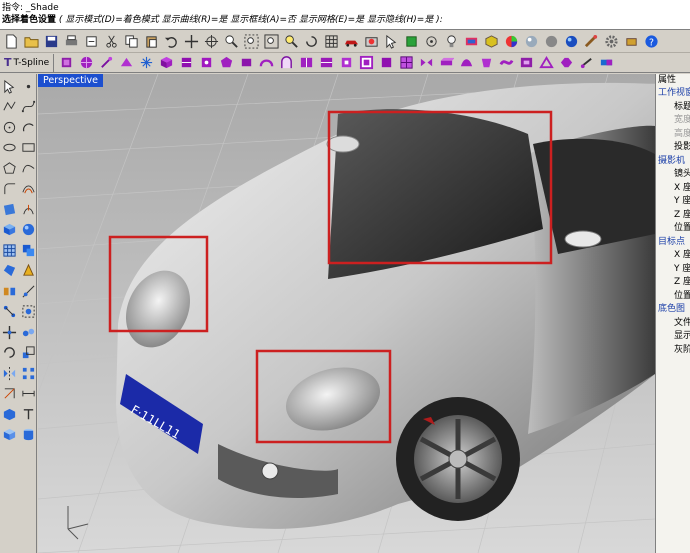 This screenshot has height=553, width=690. I want to click on grid-icon, so click(331, 42).